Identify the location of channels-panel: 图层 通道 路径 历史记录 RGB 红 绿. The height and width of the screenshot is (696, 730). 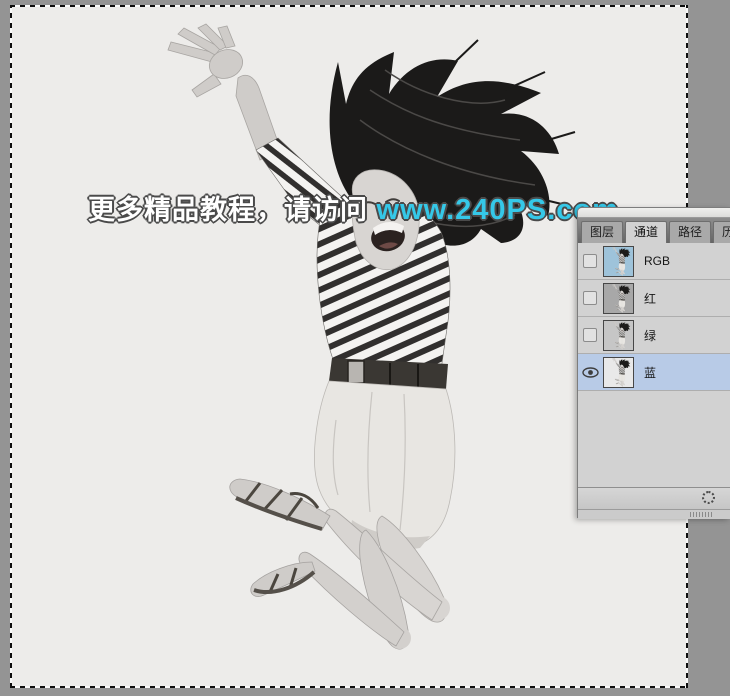
(653, 363).